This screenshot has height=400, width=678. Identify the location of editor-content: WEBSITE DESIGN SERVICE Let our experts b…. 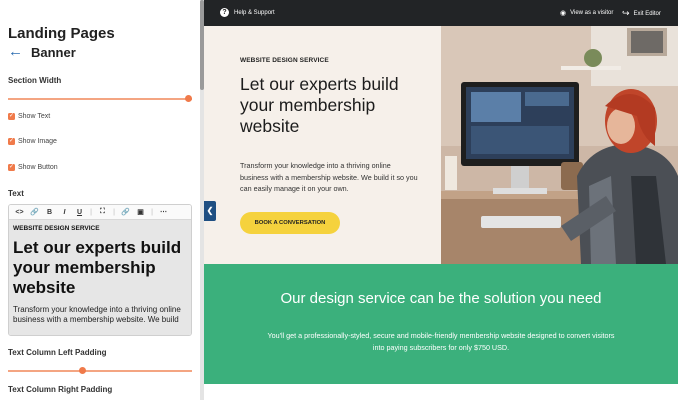
(100, 277).